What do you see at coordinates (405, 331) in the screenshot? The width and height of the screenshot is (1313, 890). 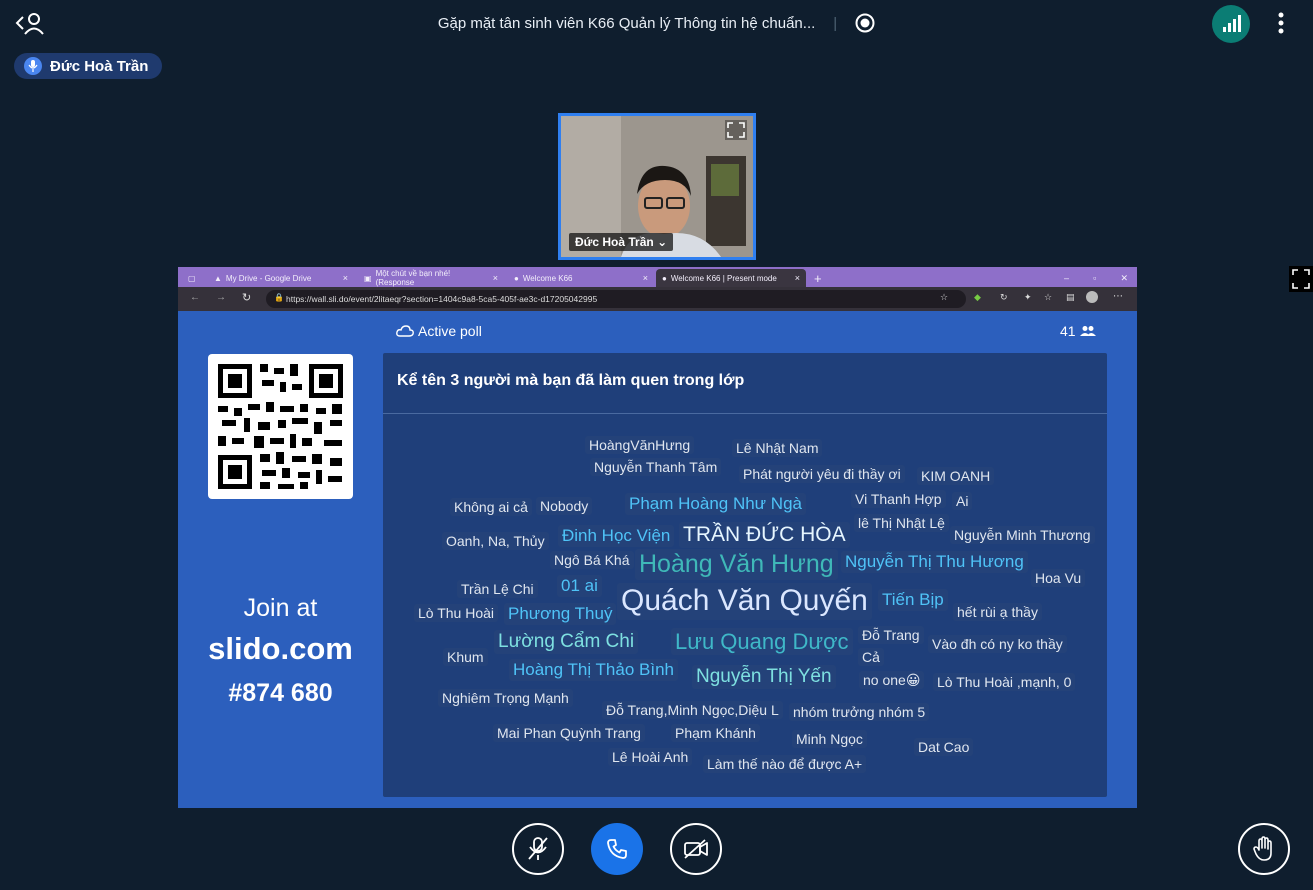 I see `cloud-icon` at bounding box center [405, 331].